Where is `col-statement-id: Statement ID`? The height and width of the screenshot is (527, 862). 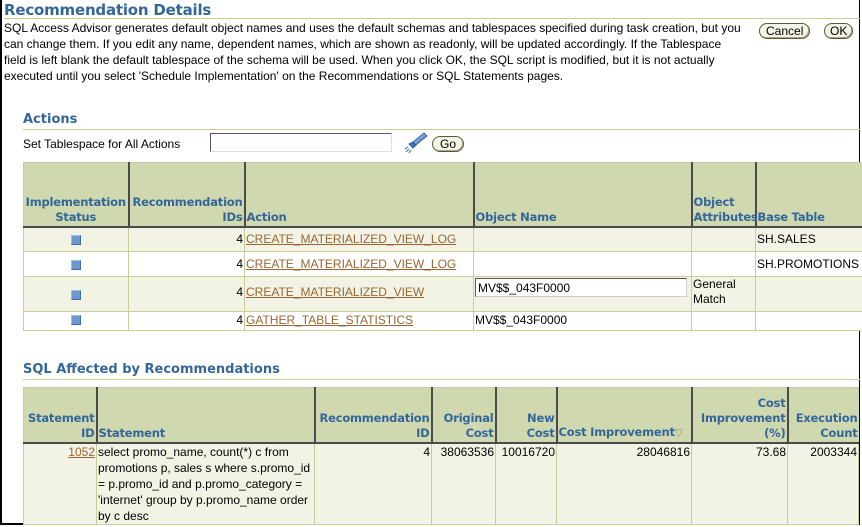
col-statement-id: Statement ID is located at coordinates (60, 415).